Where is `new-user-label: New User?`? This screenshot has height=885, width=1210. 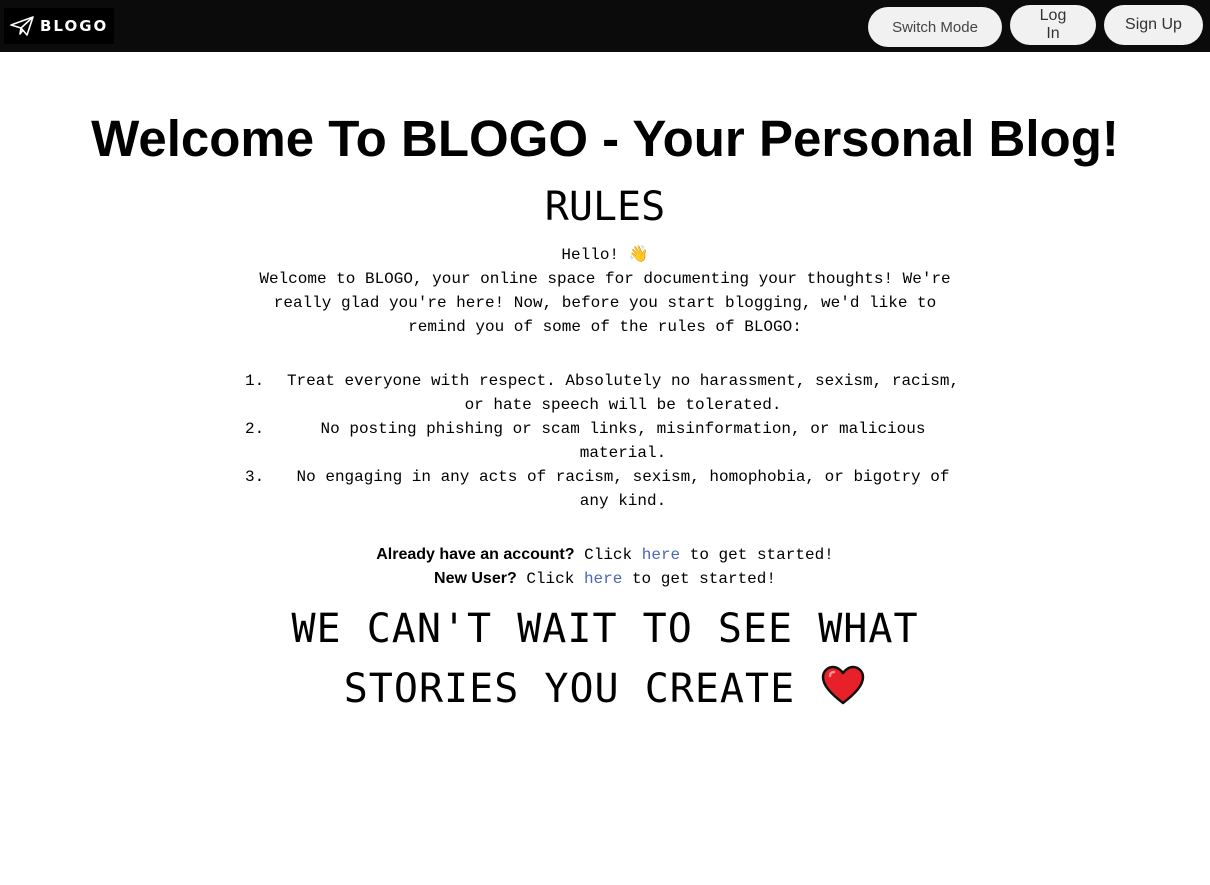
new-user-label: New User? is located at coordinates (475, 578).